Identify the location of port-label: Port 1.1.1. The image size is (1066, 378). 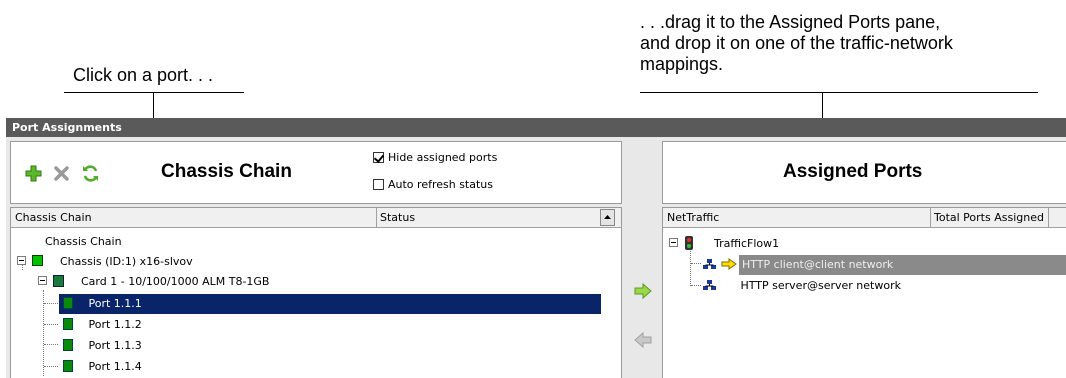
(115, 303).